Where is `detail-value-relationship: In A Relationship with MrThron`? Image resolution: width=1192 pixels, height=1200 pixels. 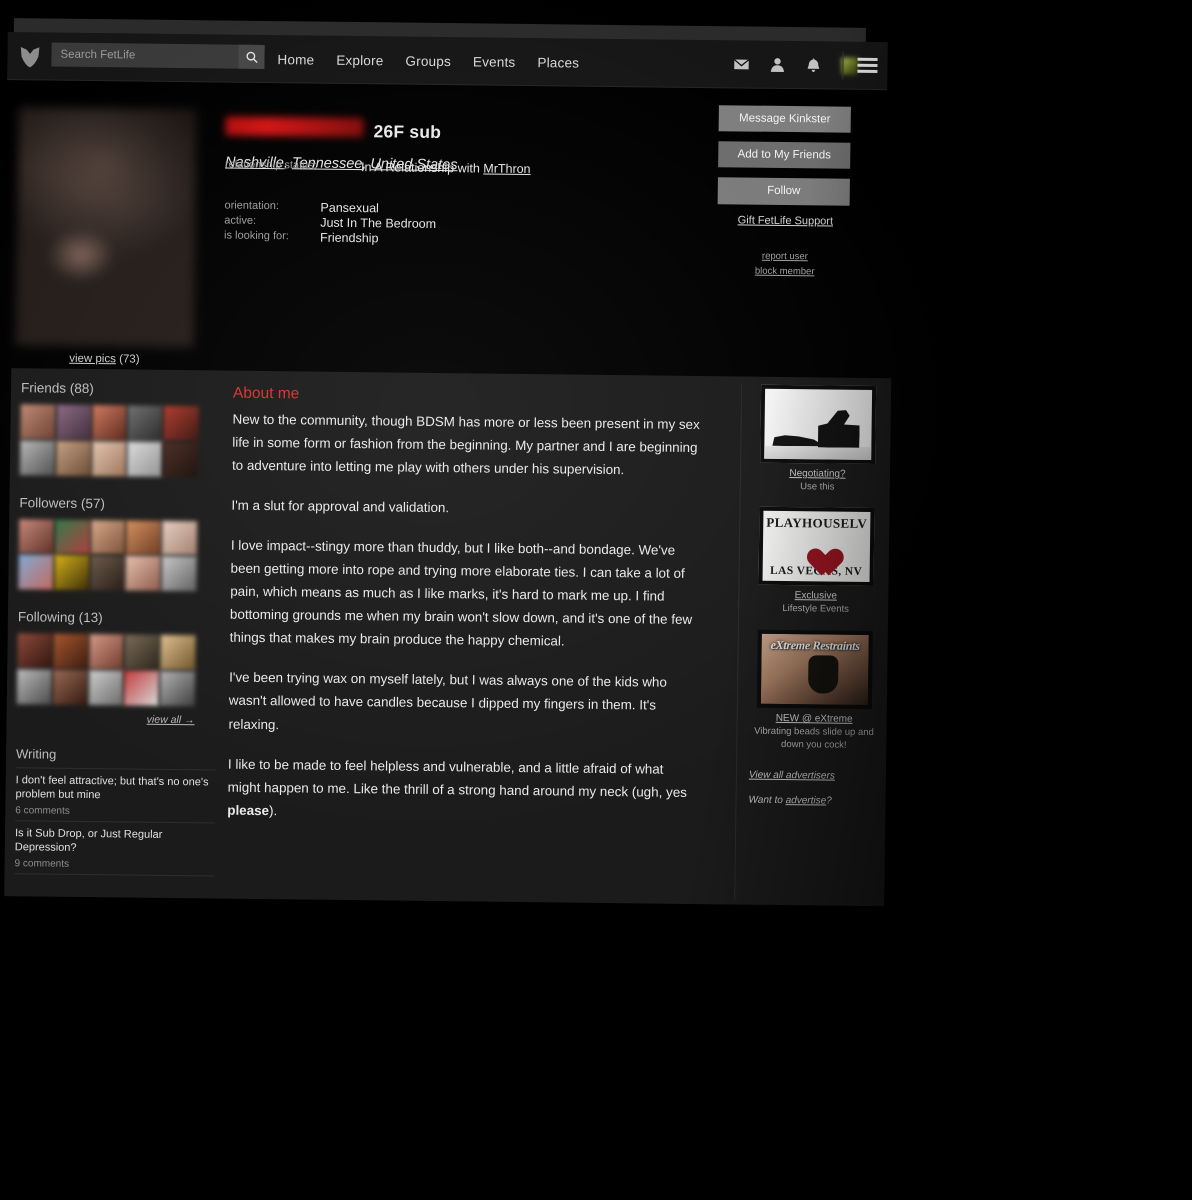
detail-value-relationship: In A Relationship with MrThron is located at coordinates (426, 168).